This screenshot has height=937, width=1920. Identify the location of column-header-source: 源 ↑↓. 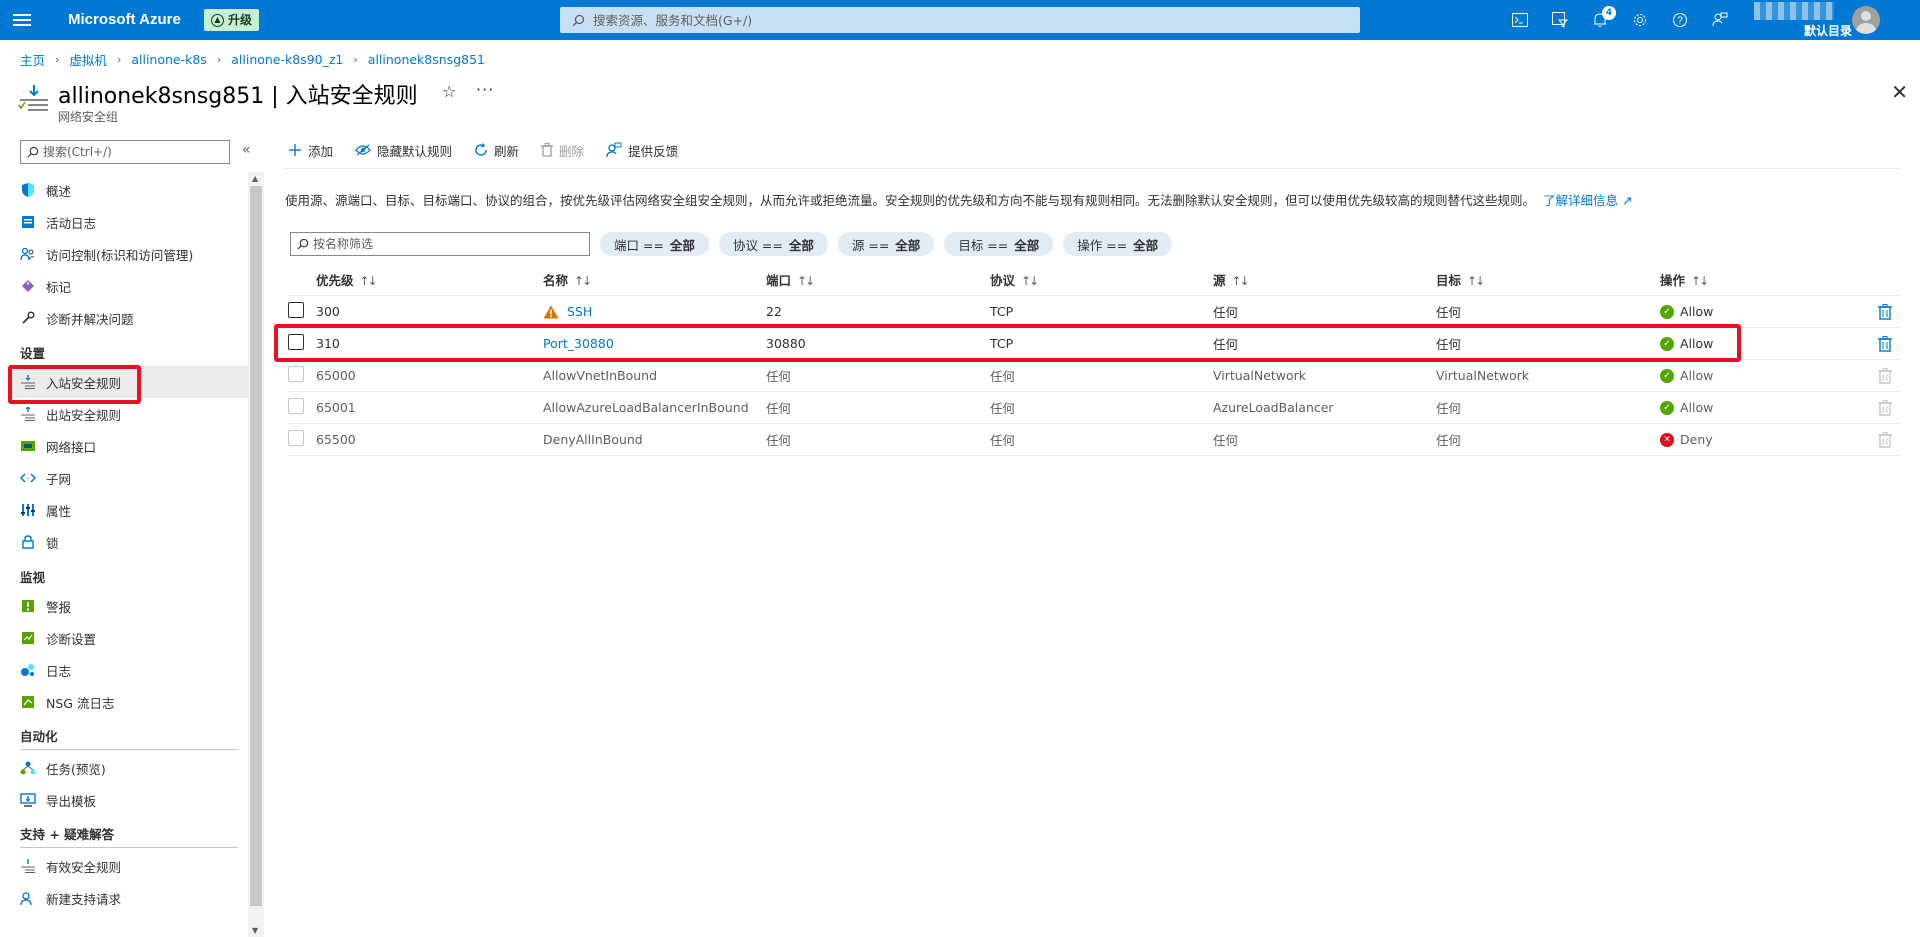
(1324, 279).